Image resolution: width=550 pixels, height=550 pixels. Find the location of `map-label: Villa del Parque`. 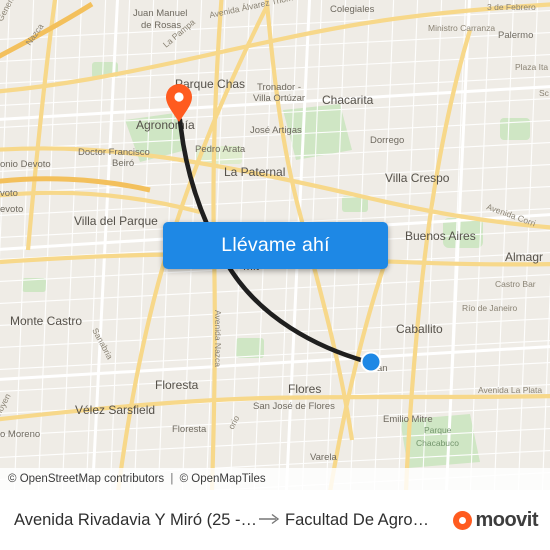

map-label: Villa del Parque is located at coordinates (116, 221).